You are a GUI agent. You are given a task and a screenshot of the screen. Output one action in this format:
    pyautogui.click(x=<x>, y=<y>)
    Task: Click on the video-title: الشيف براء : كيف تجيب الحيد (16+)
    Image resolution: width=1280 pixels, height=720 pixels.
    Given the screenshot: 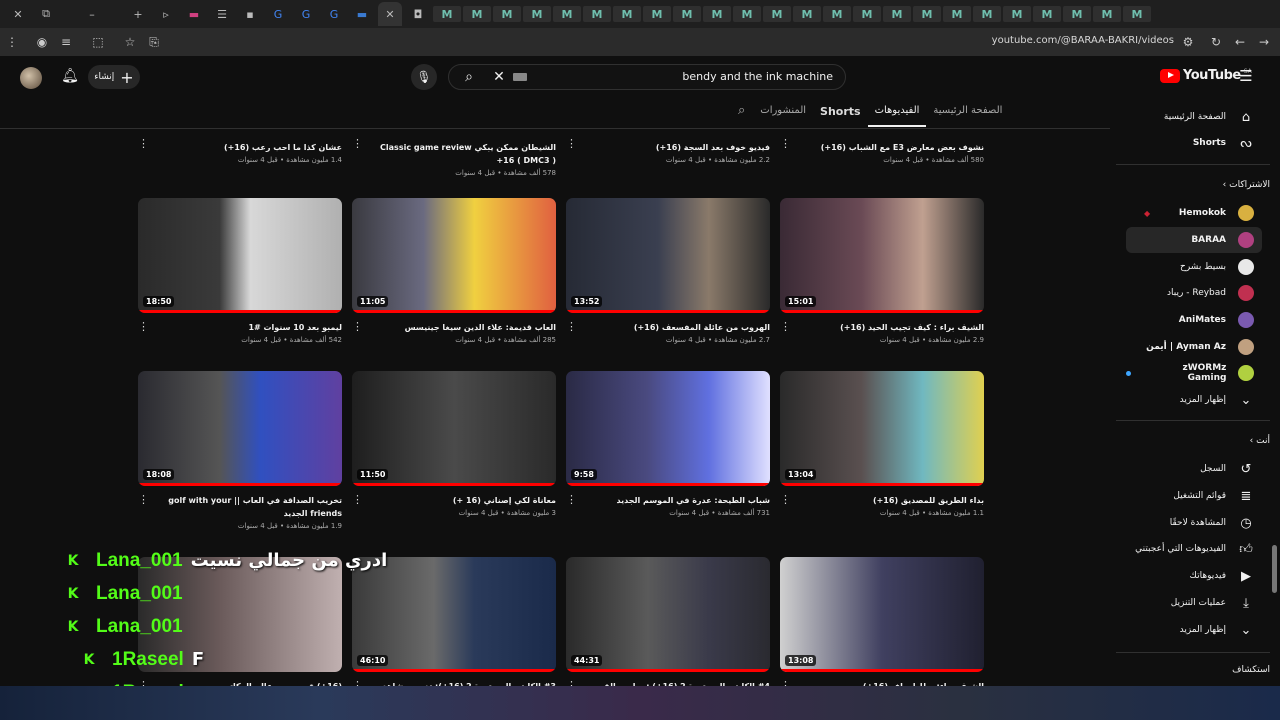 What is the action you would take?
    pyautogui.click(x=882, y=327)
    